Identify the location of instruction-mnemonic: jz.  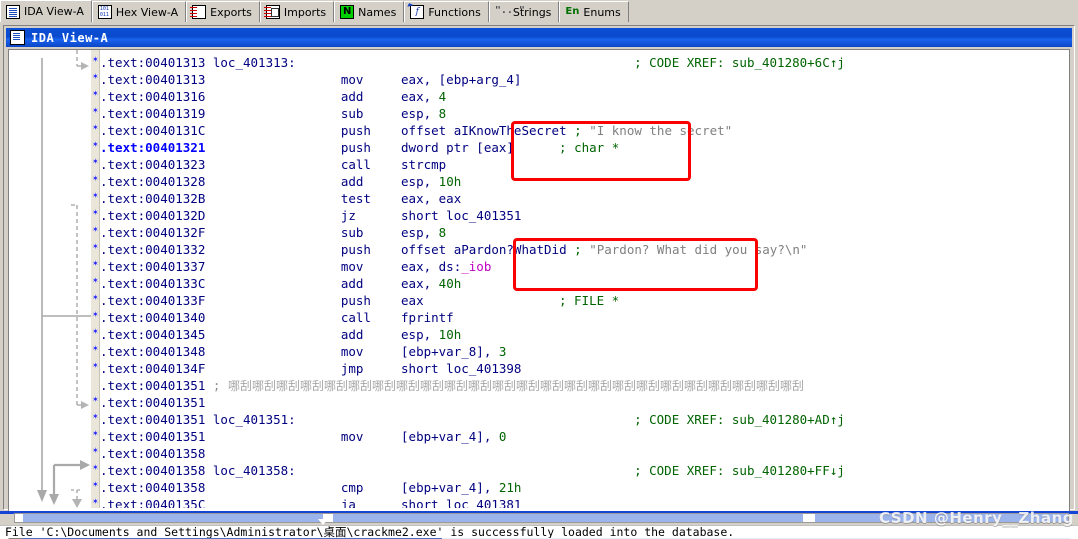
(303, 215).